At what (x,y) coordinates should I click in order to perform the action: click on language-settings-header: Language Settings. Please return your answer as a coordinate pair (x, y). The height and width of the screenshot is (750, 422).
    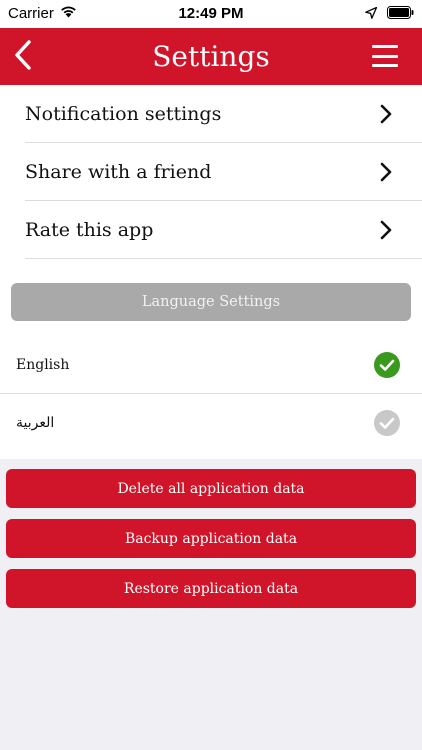
    Looking at the image, I should click on (211, 302).